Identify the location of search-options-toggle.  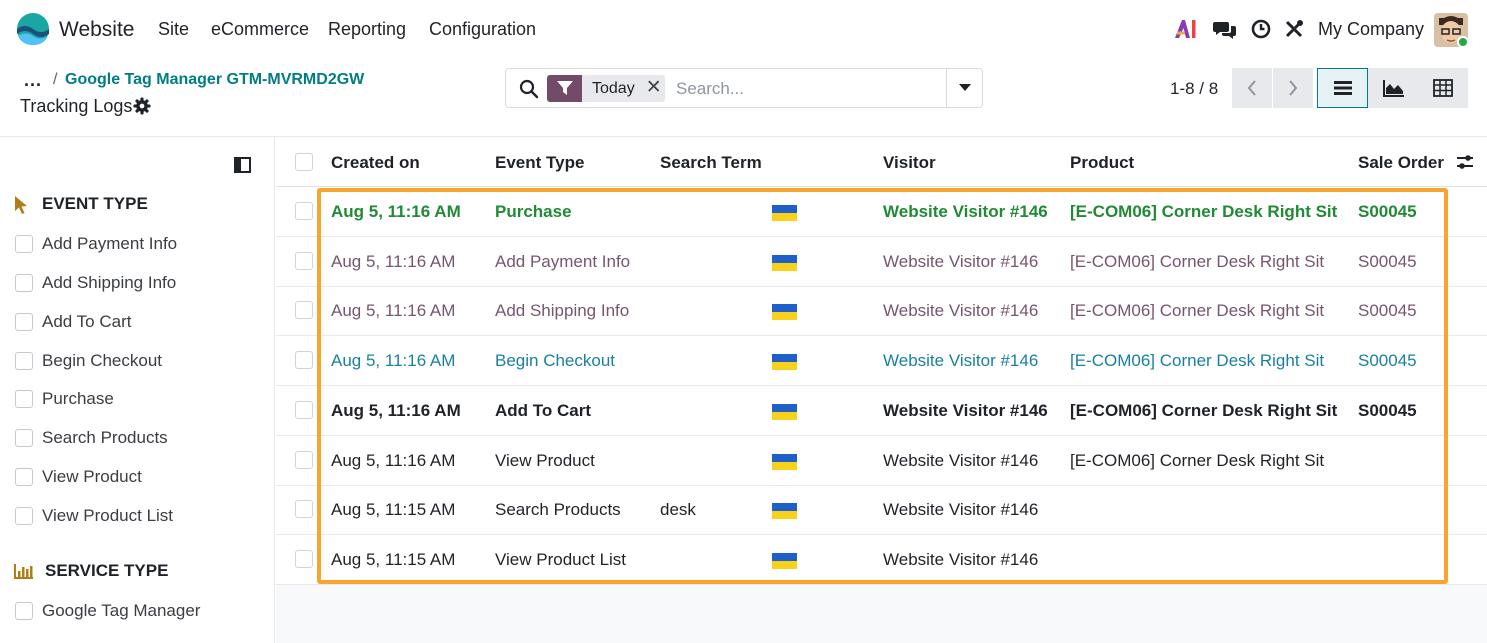
(964, 88).